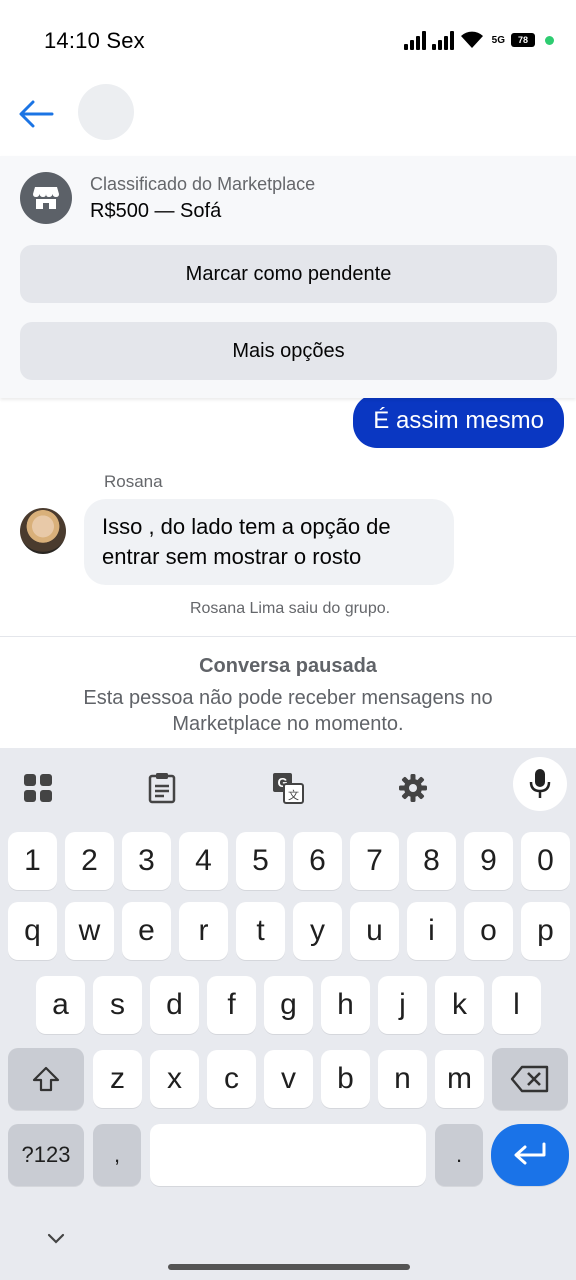 The width and height of the screenshot is (576, 1280). I want to click on letter-key: e, so click(146, 931).